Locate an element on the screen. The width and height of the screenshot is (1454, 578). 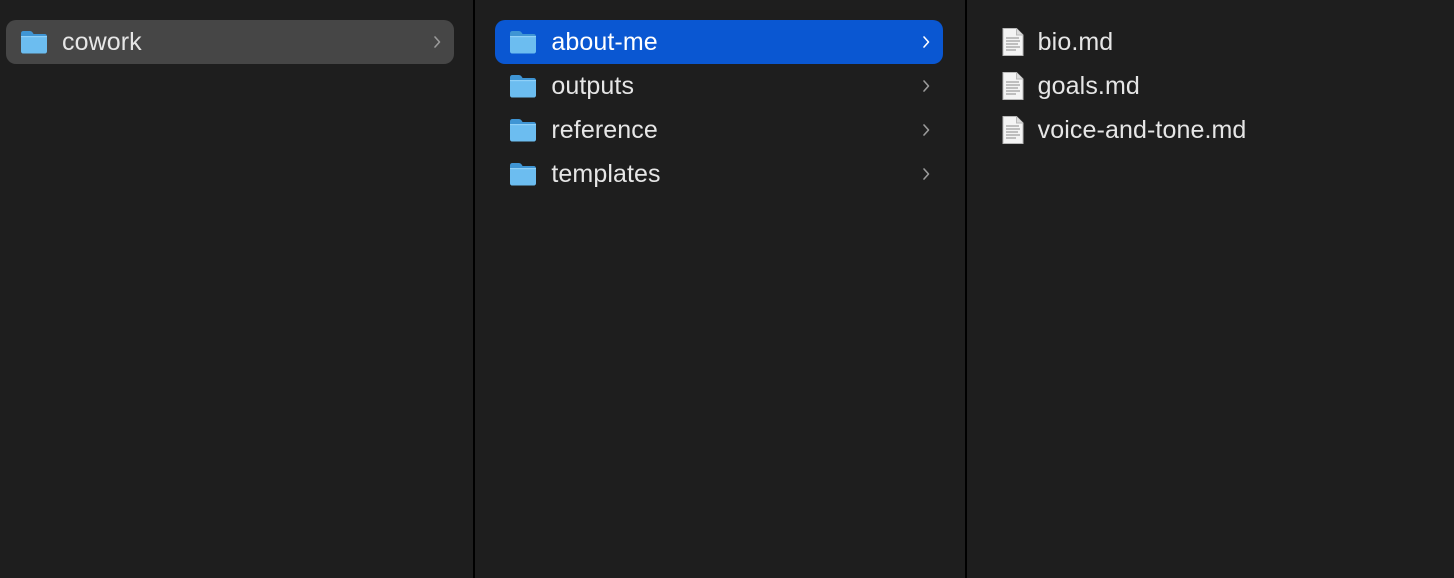
folder-label: cowork is located at coordinates (102, 41).